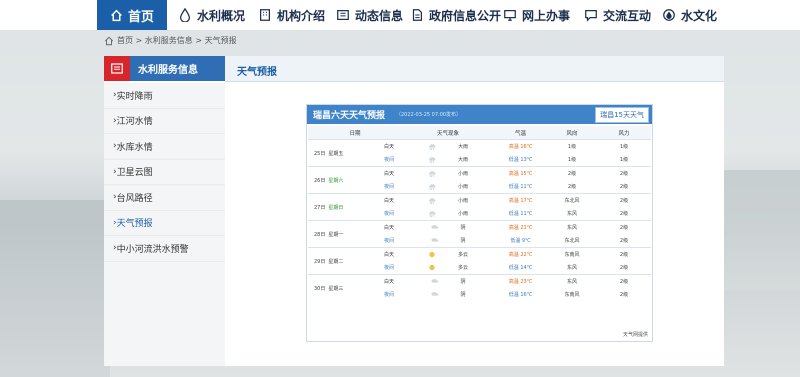 This screenshot has width=800, height=377. Describe the element at coordinates (572, 173) in the screenshot. I see `wind-dir-cell: 2级` at that location.